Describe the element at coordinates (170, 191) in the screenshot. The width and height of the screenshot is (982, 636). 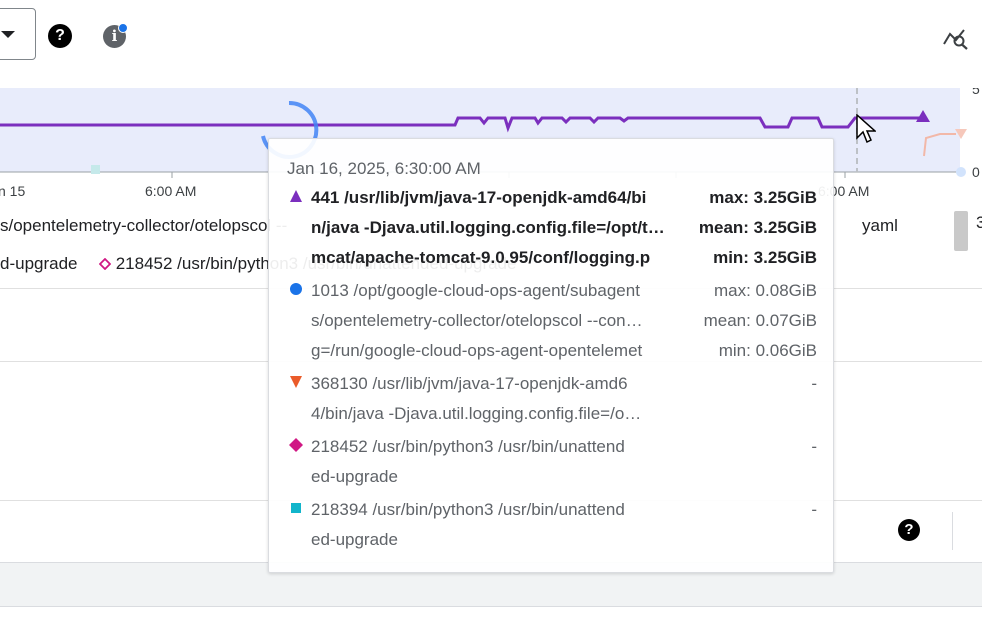
I see `x-tick-label: 6:00 AM` at that location.